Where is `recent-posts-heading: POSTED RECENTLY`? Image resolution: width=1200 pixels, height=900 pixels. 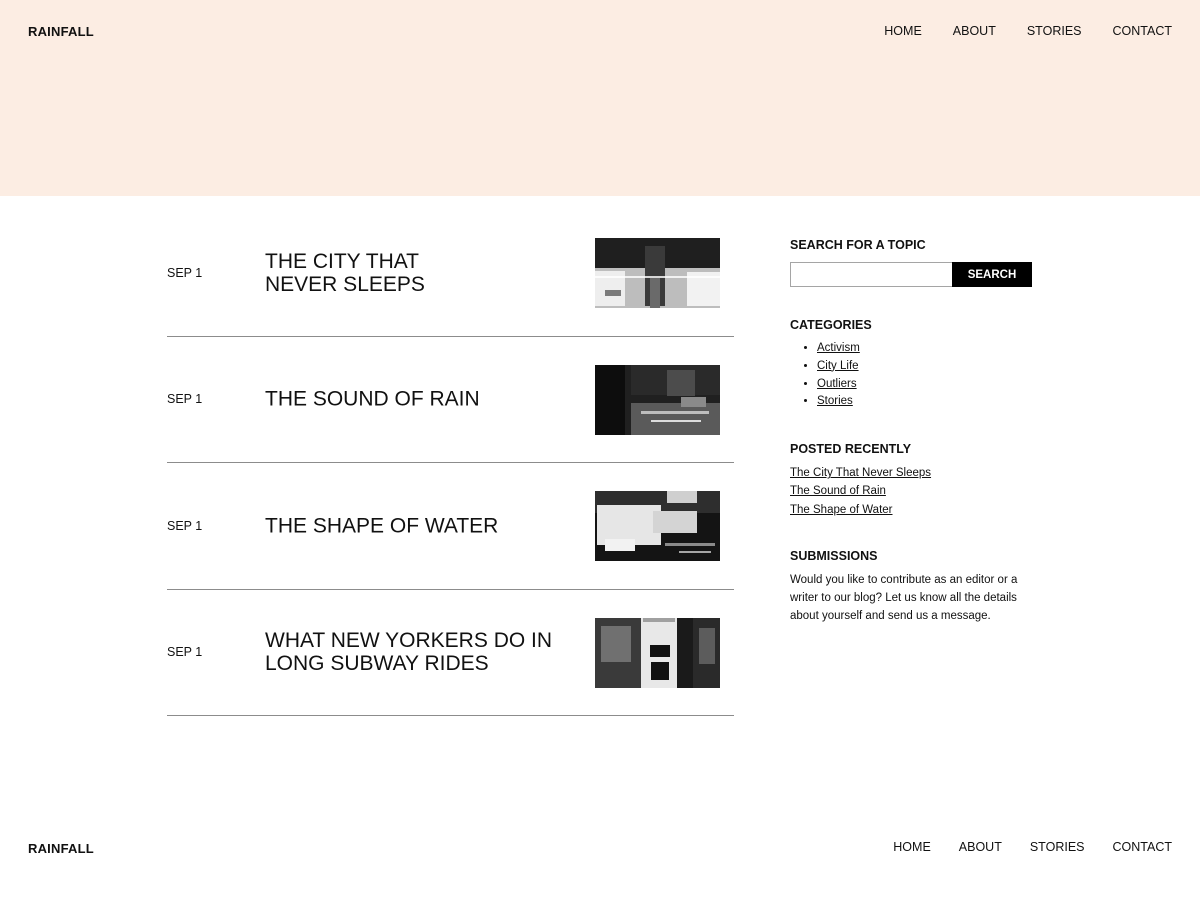 recent-posts-heading: POSTED RECENTLY is located at coordinates (851, 449).